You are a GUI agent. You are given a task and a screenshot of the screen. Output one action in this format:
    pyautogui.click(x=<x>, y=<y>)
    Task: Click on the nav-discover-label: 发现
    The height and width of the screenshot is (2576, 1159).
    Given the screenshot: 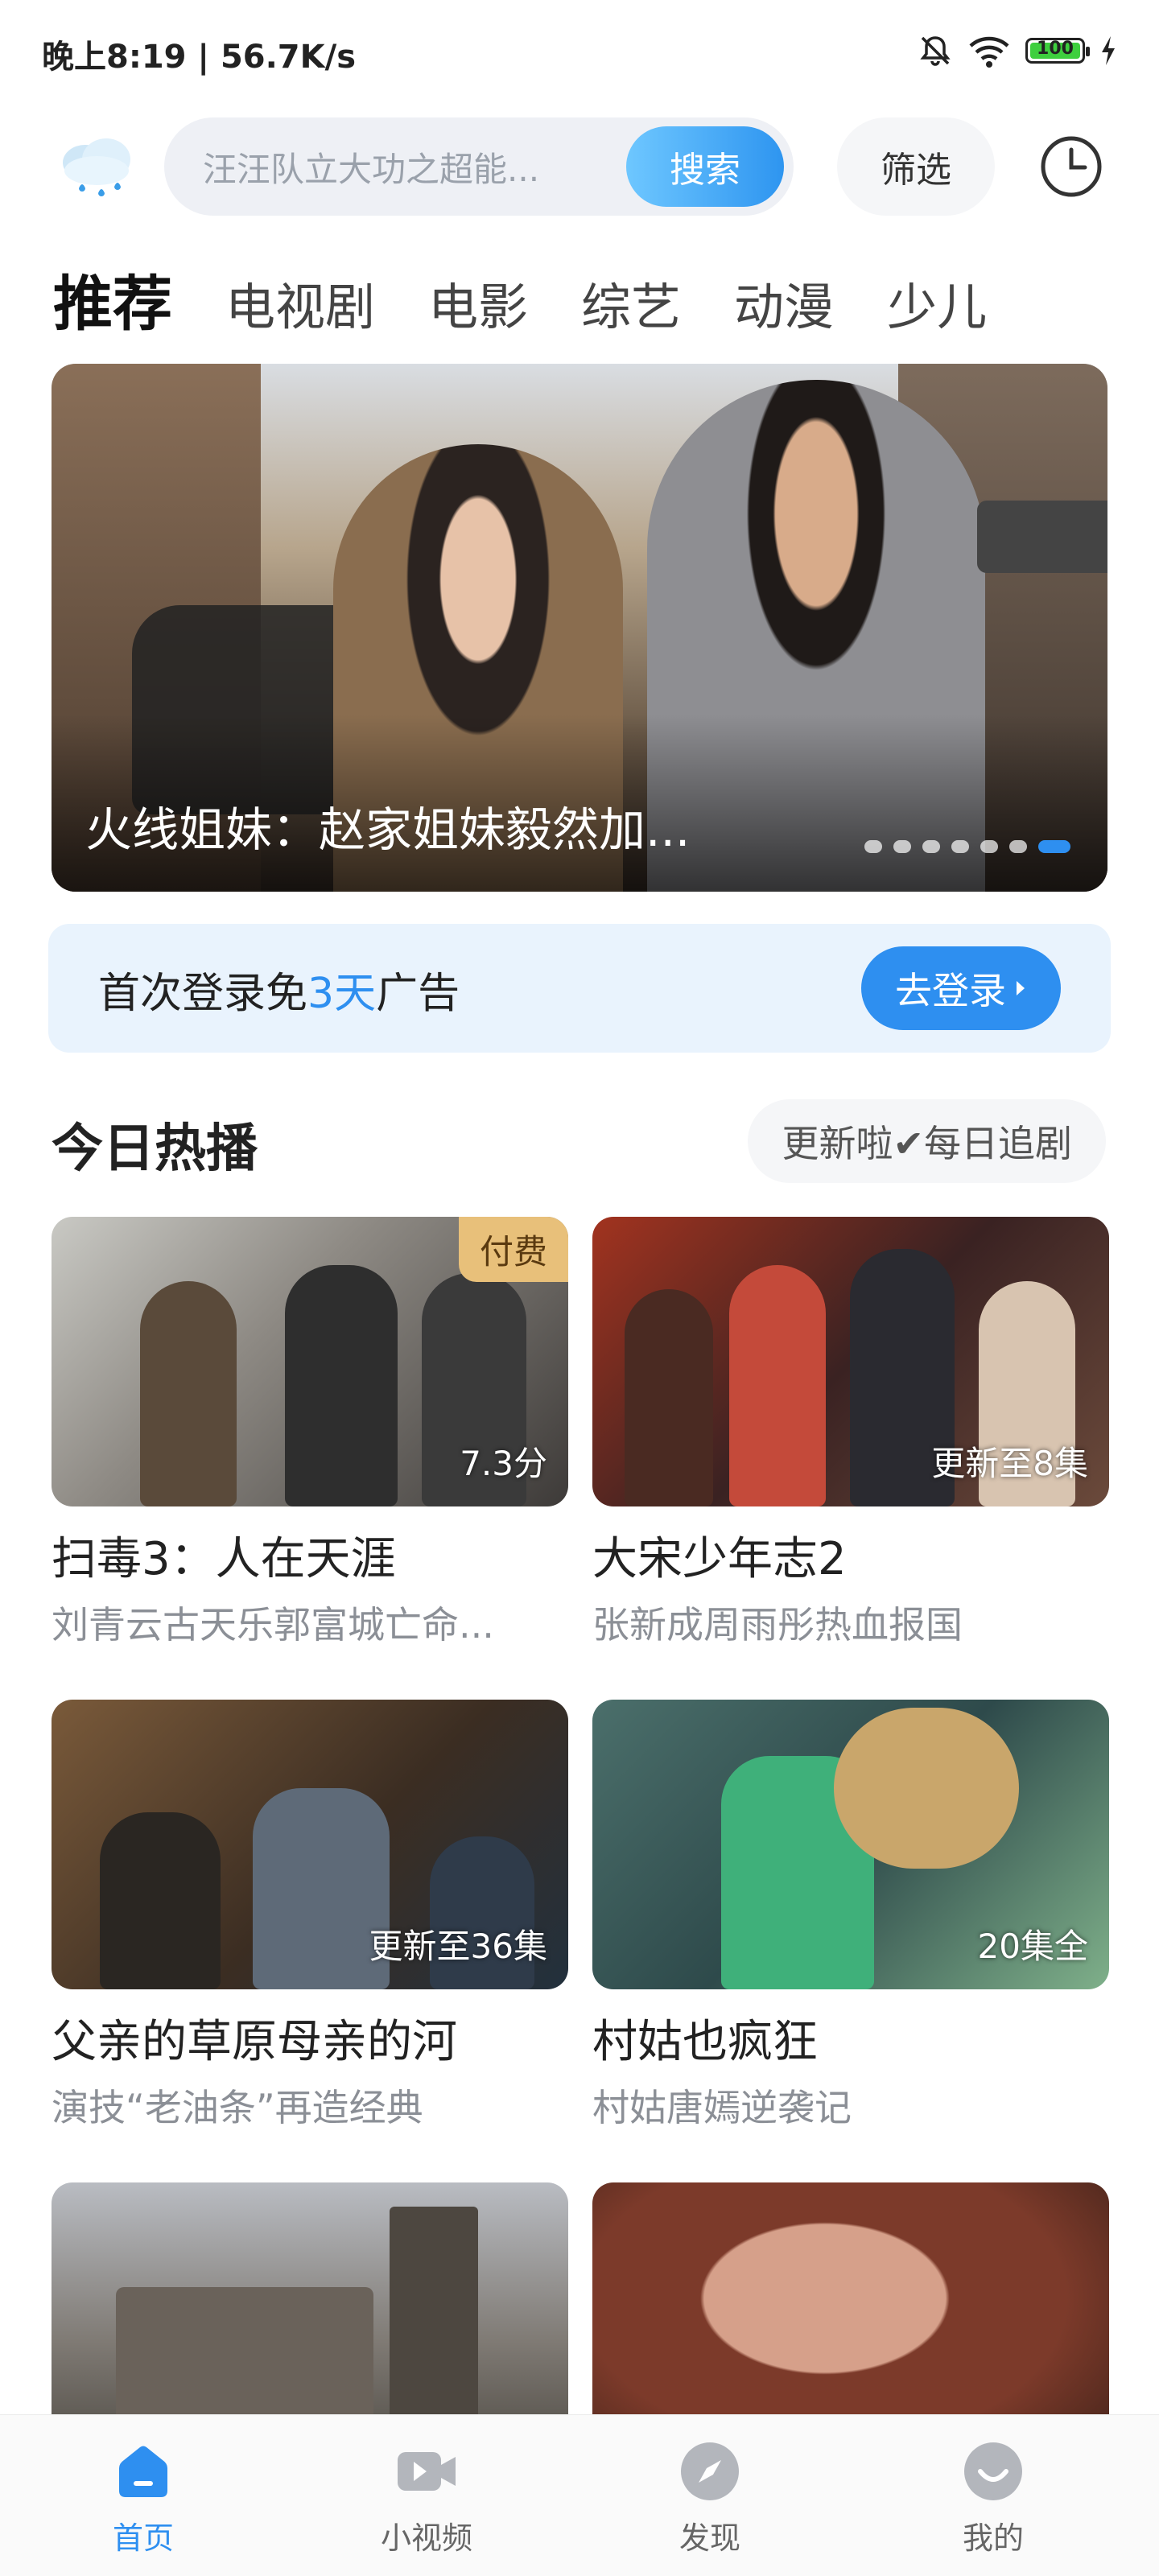 What is the action you would take?
    pyautogui.click(x=709, y=2538)
    